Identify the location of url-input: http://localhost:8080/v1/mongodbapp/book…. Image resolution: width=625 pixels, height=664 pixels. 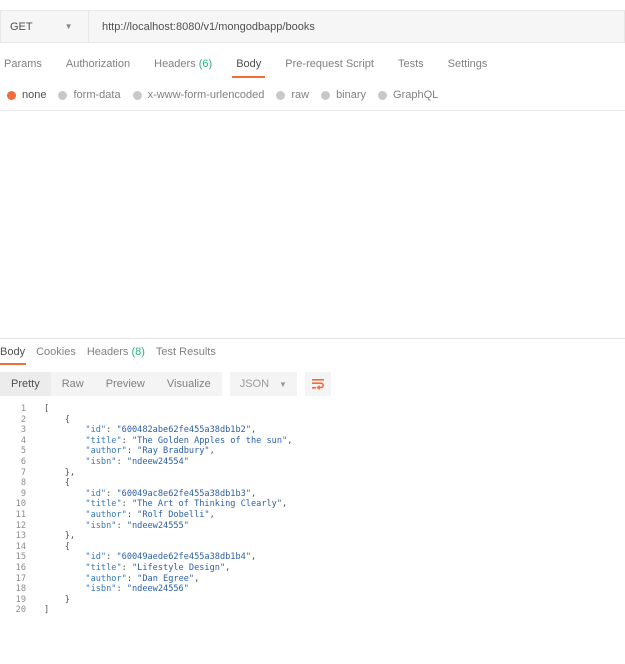
(356, 26).